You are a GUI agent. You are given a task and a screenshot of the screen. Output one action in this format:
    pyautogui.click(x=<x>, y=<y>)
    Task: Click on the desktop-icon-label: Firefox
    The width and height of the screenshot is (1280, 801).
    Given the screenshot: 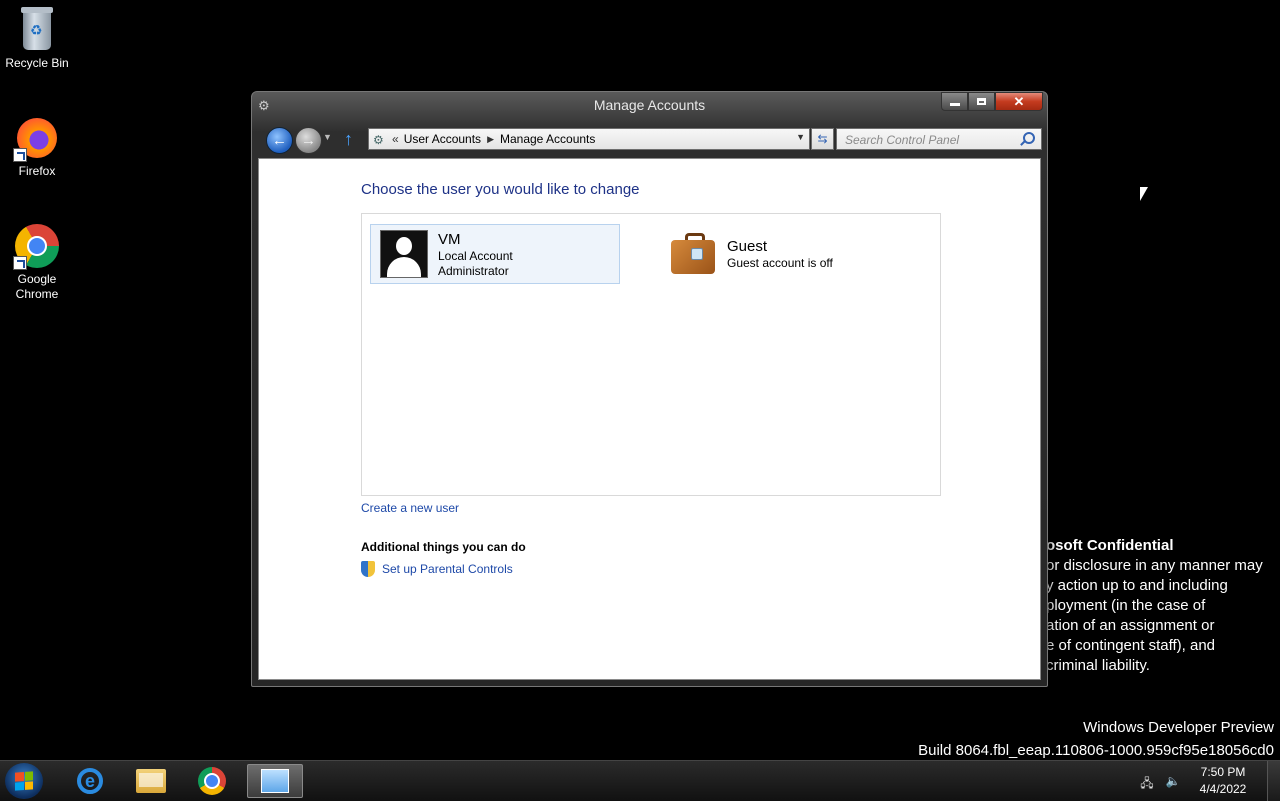 What is the action you would take?
    pyautogui.click(x=37, y=171)
    